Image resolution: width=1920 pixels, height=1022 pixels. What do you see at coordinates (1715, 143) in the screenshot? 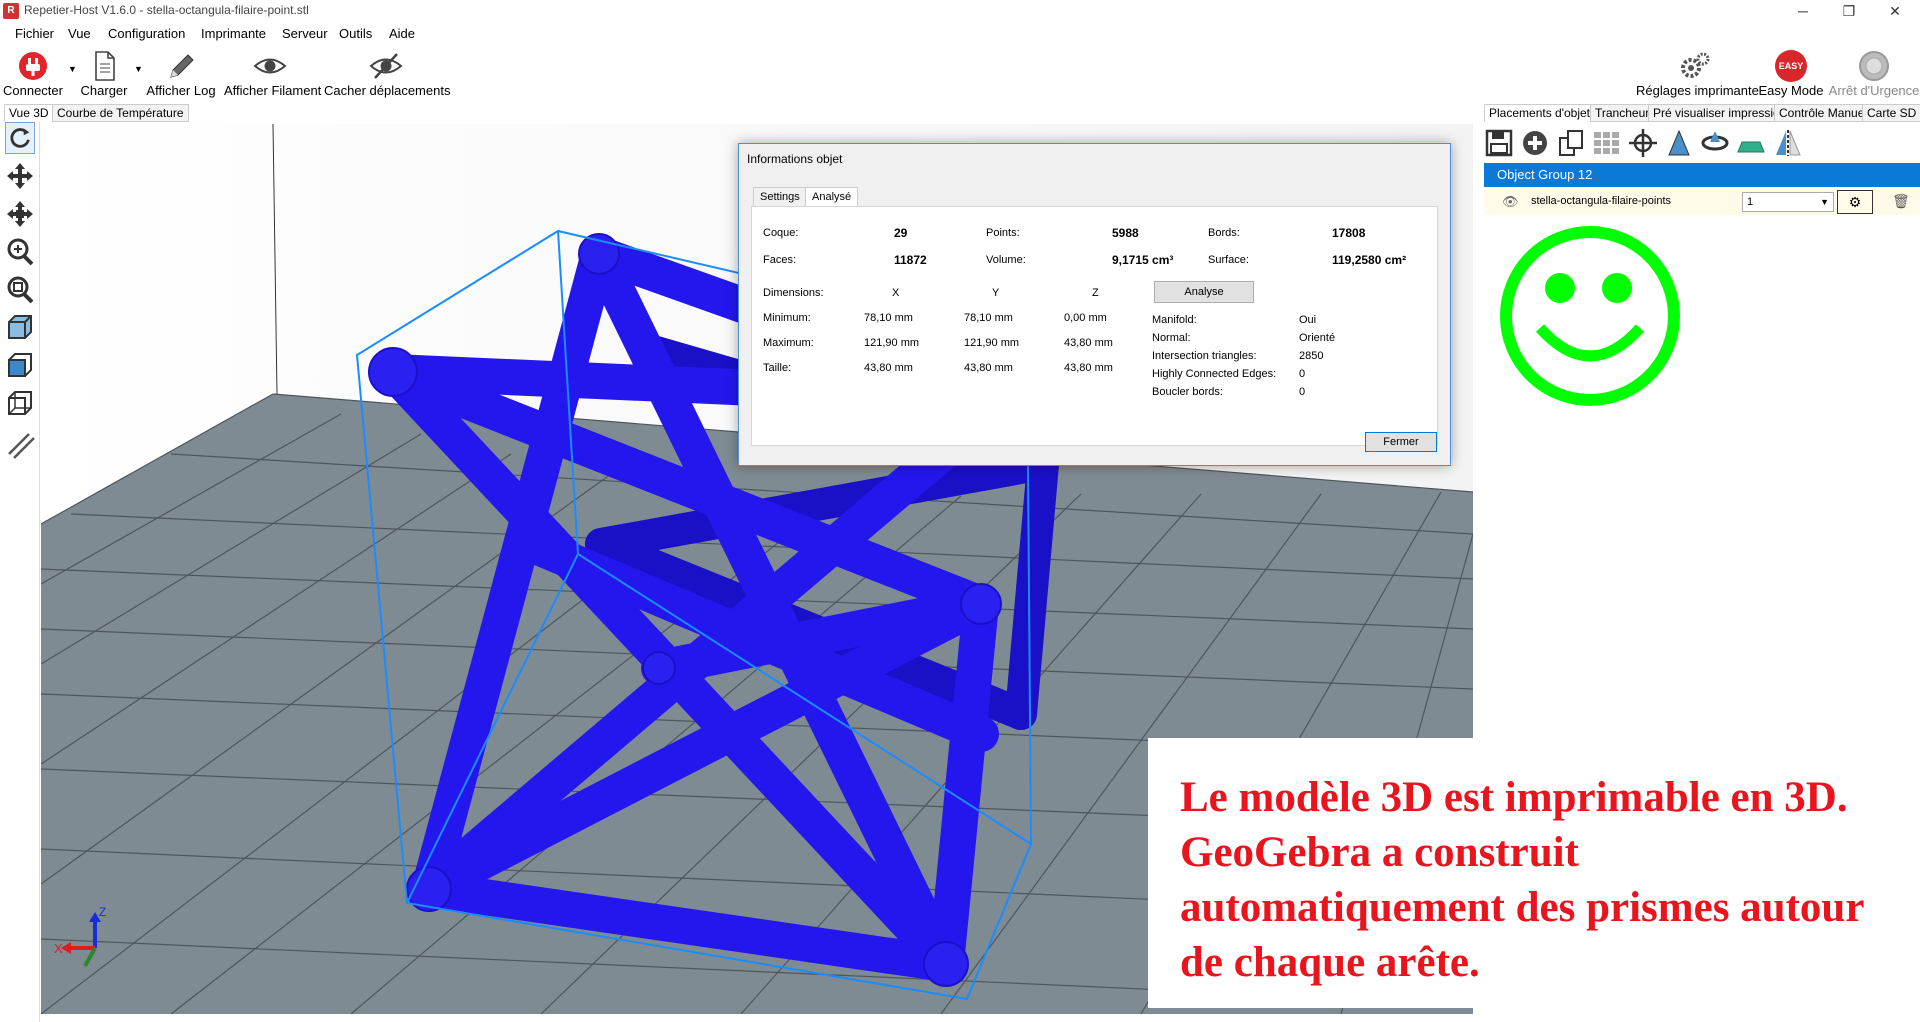
I see `rotate-object-icon` at bounding box center [1715, 143].